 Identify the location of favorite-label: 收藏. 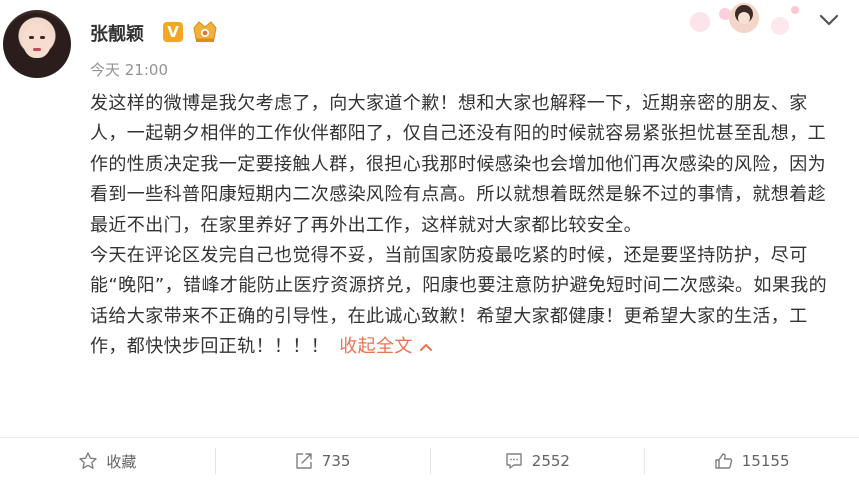
(121, 461).